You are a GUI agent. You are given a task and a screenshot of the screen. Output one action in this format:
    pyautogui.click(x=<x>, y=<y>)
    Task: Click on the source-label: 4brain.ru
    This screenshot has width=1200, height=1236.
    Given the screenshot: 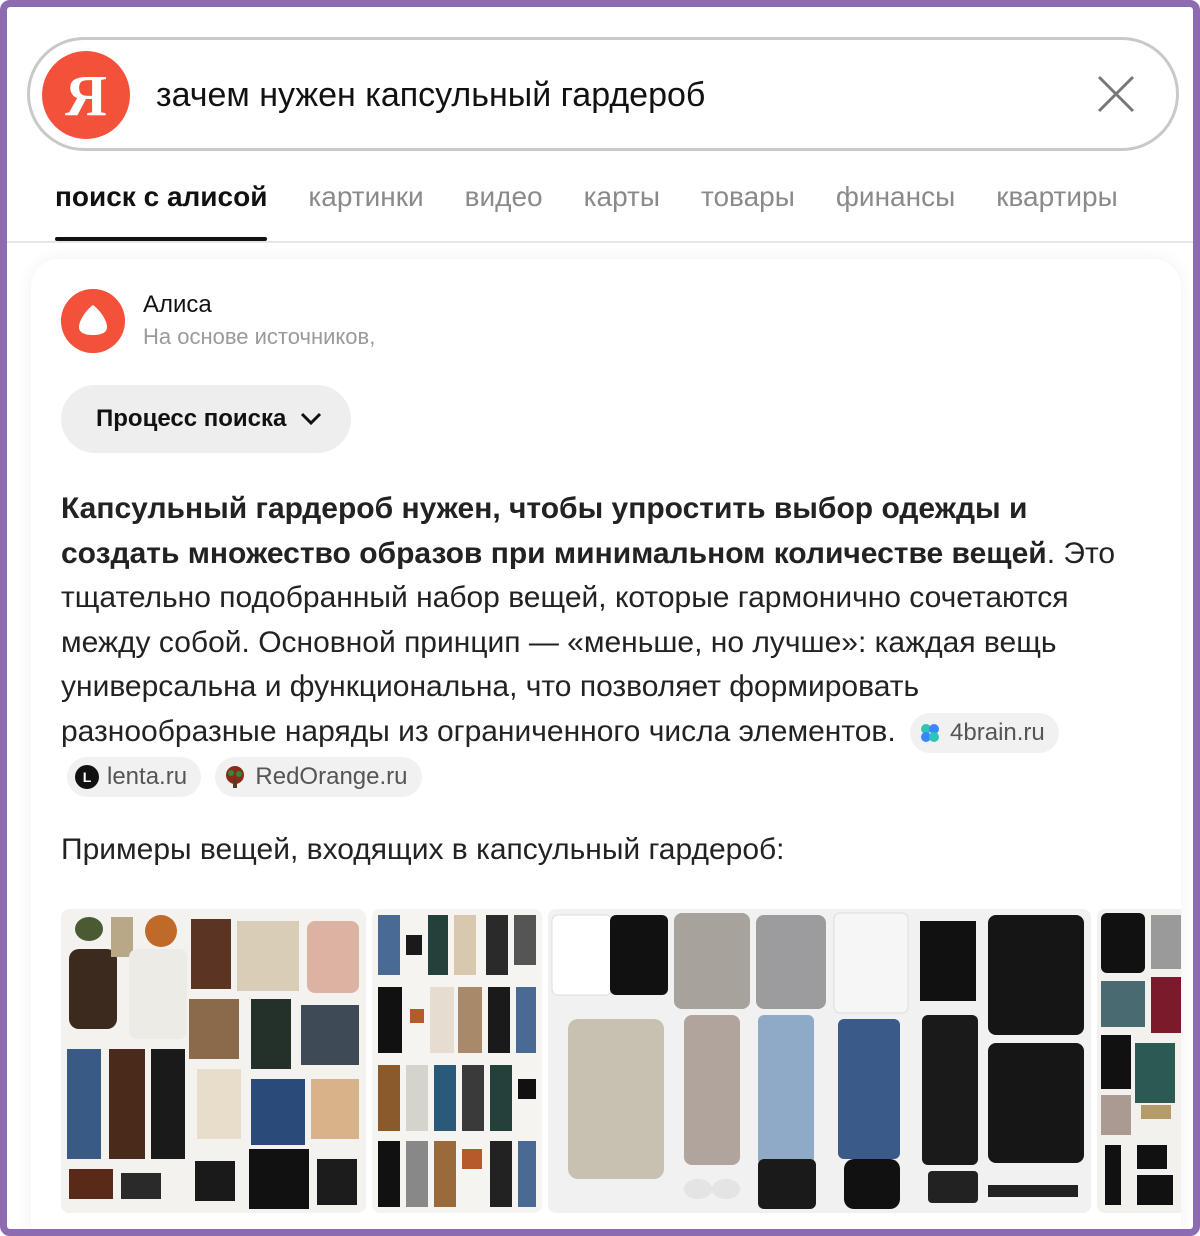 What is the action you would take?
    pyautogui.click(x=997, y=732)
    